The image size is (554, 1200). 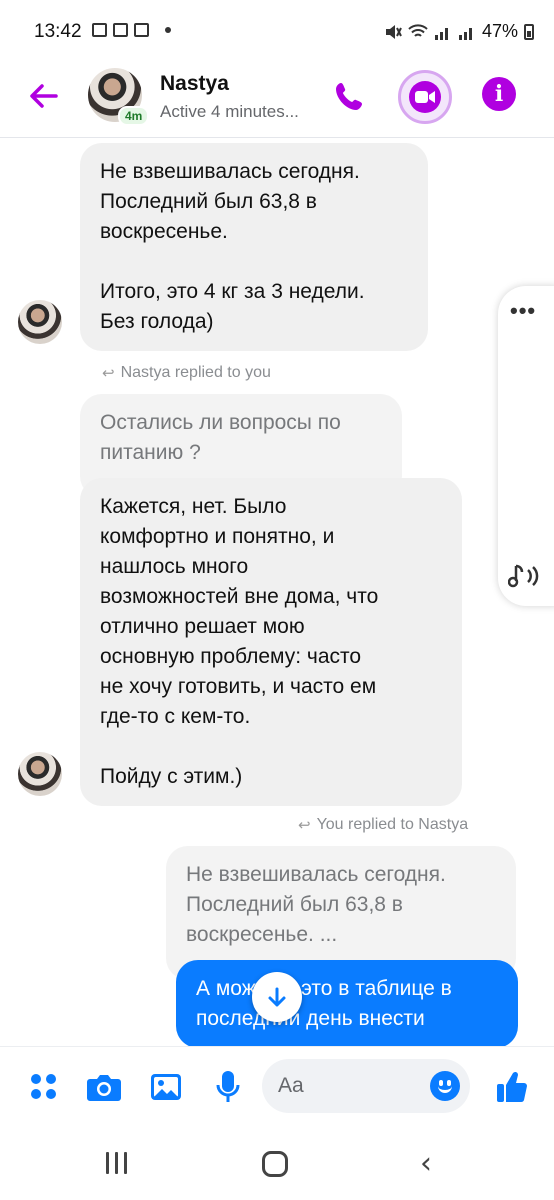 I want to click on mute-icon, so click(x=393, y=31).